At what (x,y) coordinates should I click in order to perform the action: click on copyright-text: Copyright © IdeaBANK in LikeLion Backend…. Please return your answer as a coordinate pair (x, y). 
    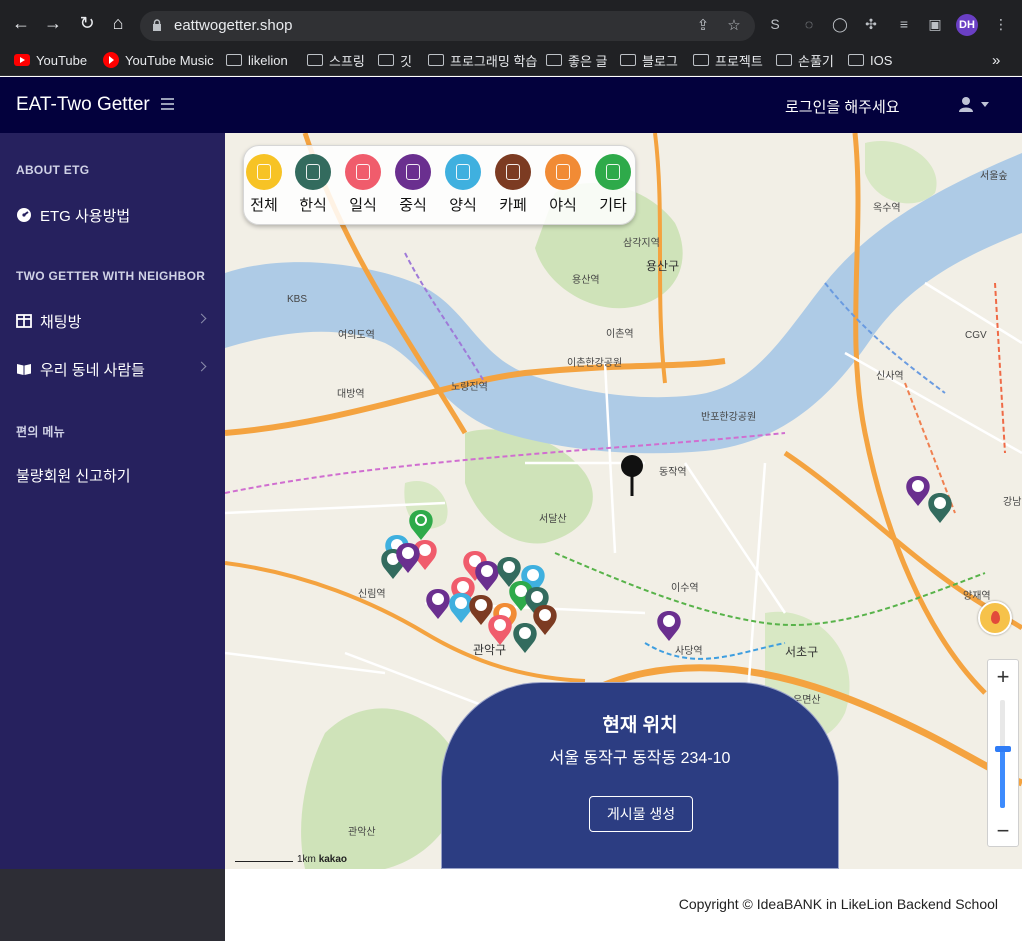
    Looking at the image, I should click on (838, 904).